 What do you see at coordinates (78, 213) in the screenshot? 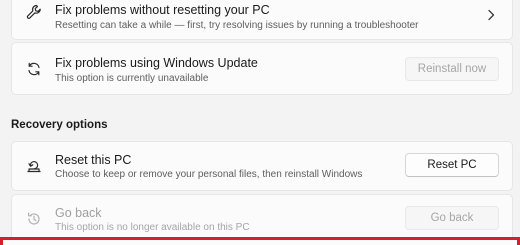
I see `go-back-title: Go back` at bounding box center [78, 213].